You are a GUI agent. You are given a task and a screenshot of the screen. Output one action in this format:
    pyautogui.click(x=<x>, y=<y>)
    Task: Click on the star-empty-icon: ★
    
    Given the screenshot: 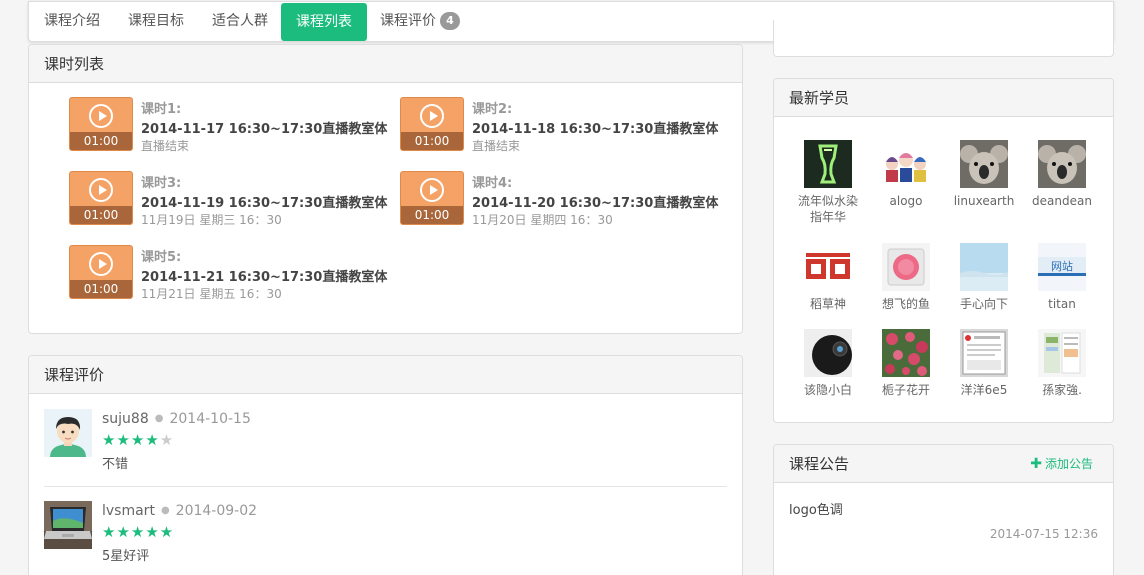 What is the action you would take?
    pyautogui.click(x=167, y=440)
    